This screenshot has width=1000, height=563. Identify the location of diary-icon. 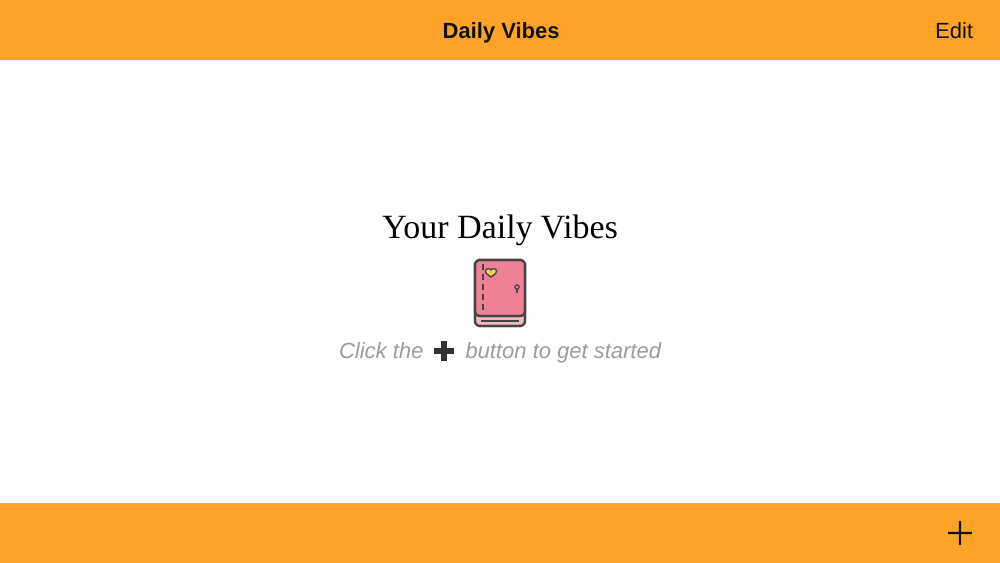
(500, 294).